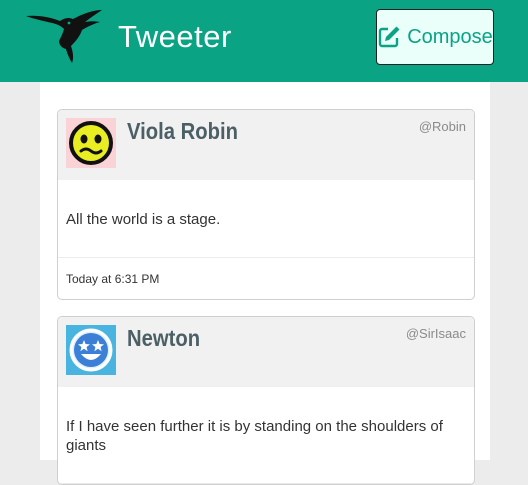 Image resolution: width=528 pixels, height=485 pixels. I want to click on compose-label: Compose, so click(450, 36).